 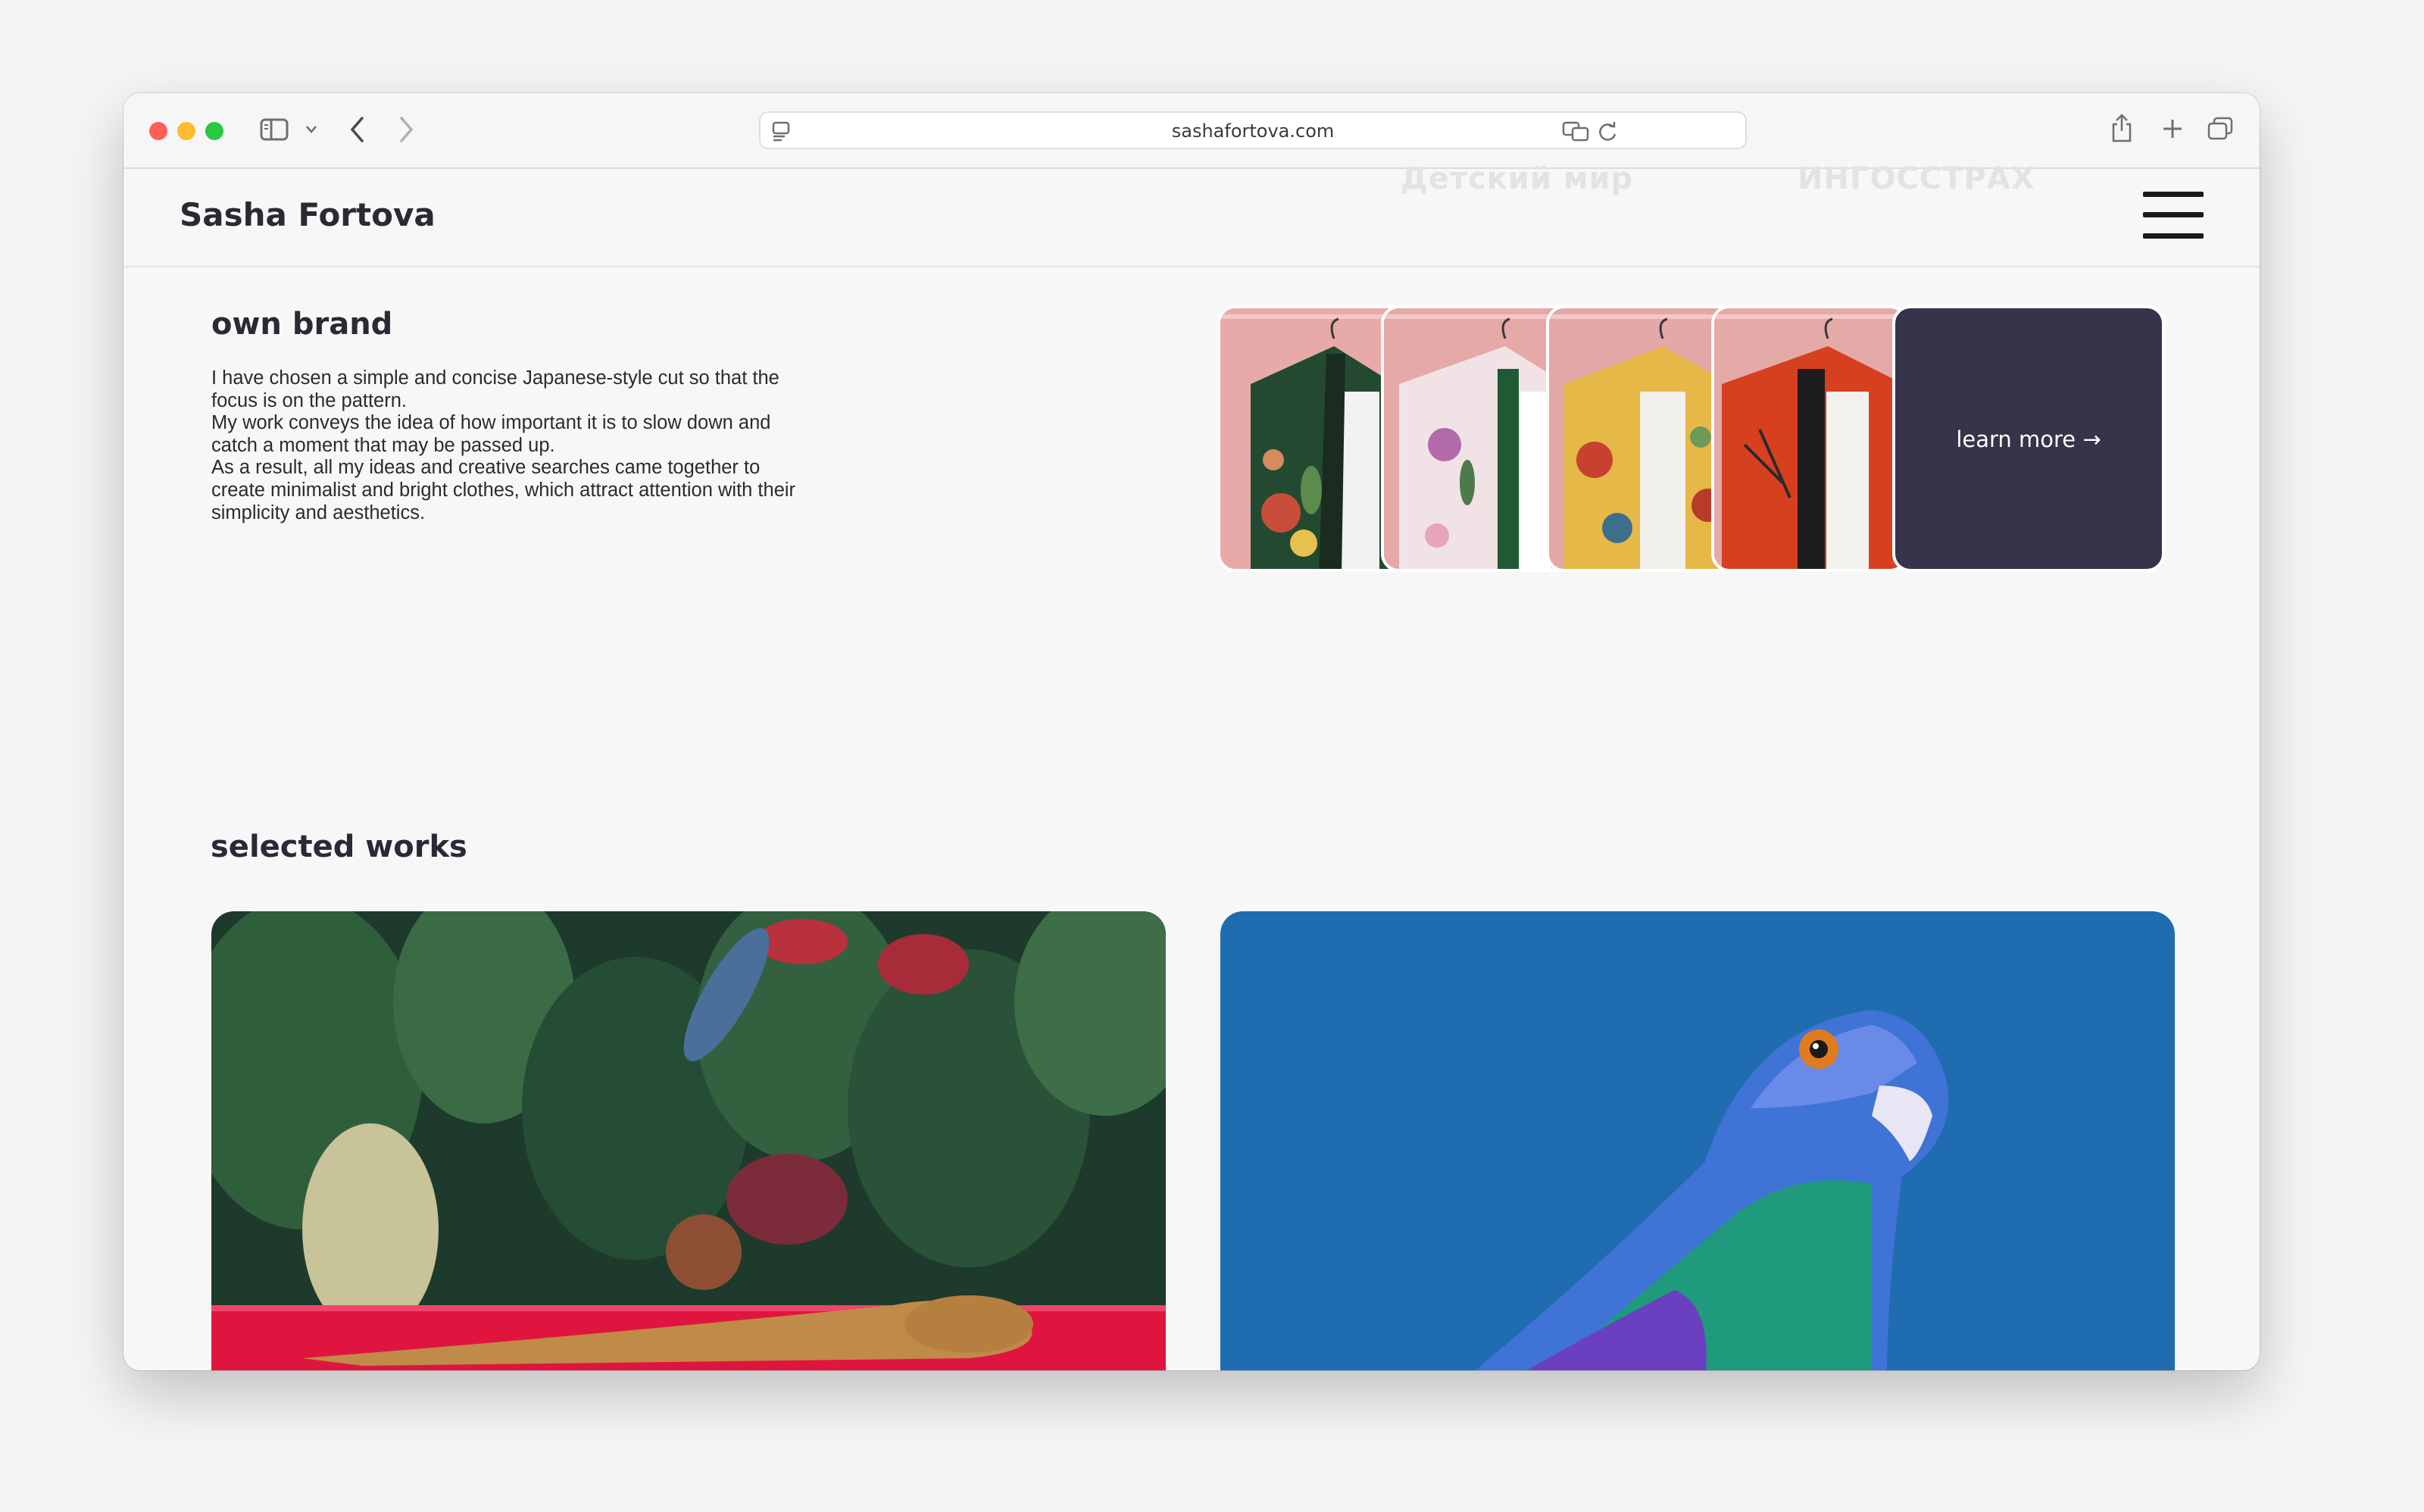 What do you see at coordinates (1607, 131) in the screenshot?
I see `reload-icon` at bounding box center [1607, 131].